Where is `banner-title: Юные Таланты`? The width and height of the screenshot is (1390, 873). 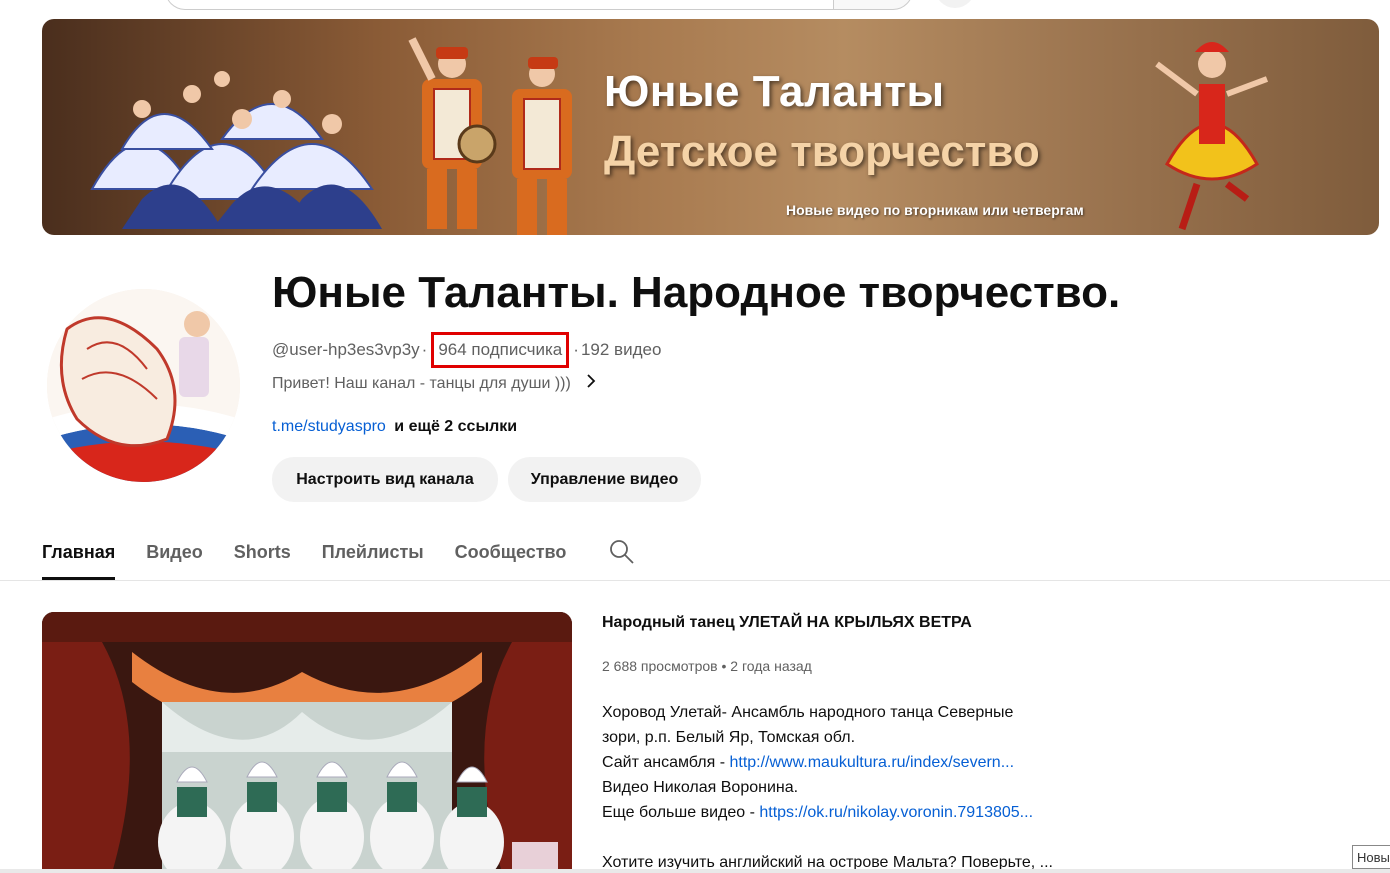 banner-title: Юные Таланты is located at coordinates (774, 91).